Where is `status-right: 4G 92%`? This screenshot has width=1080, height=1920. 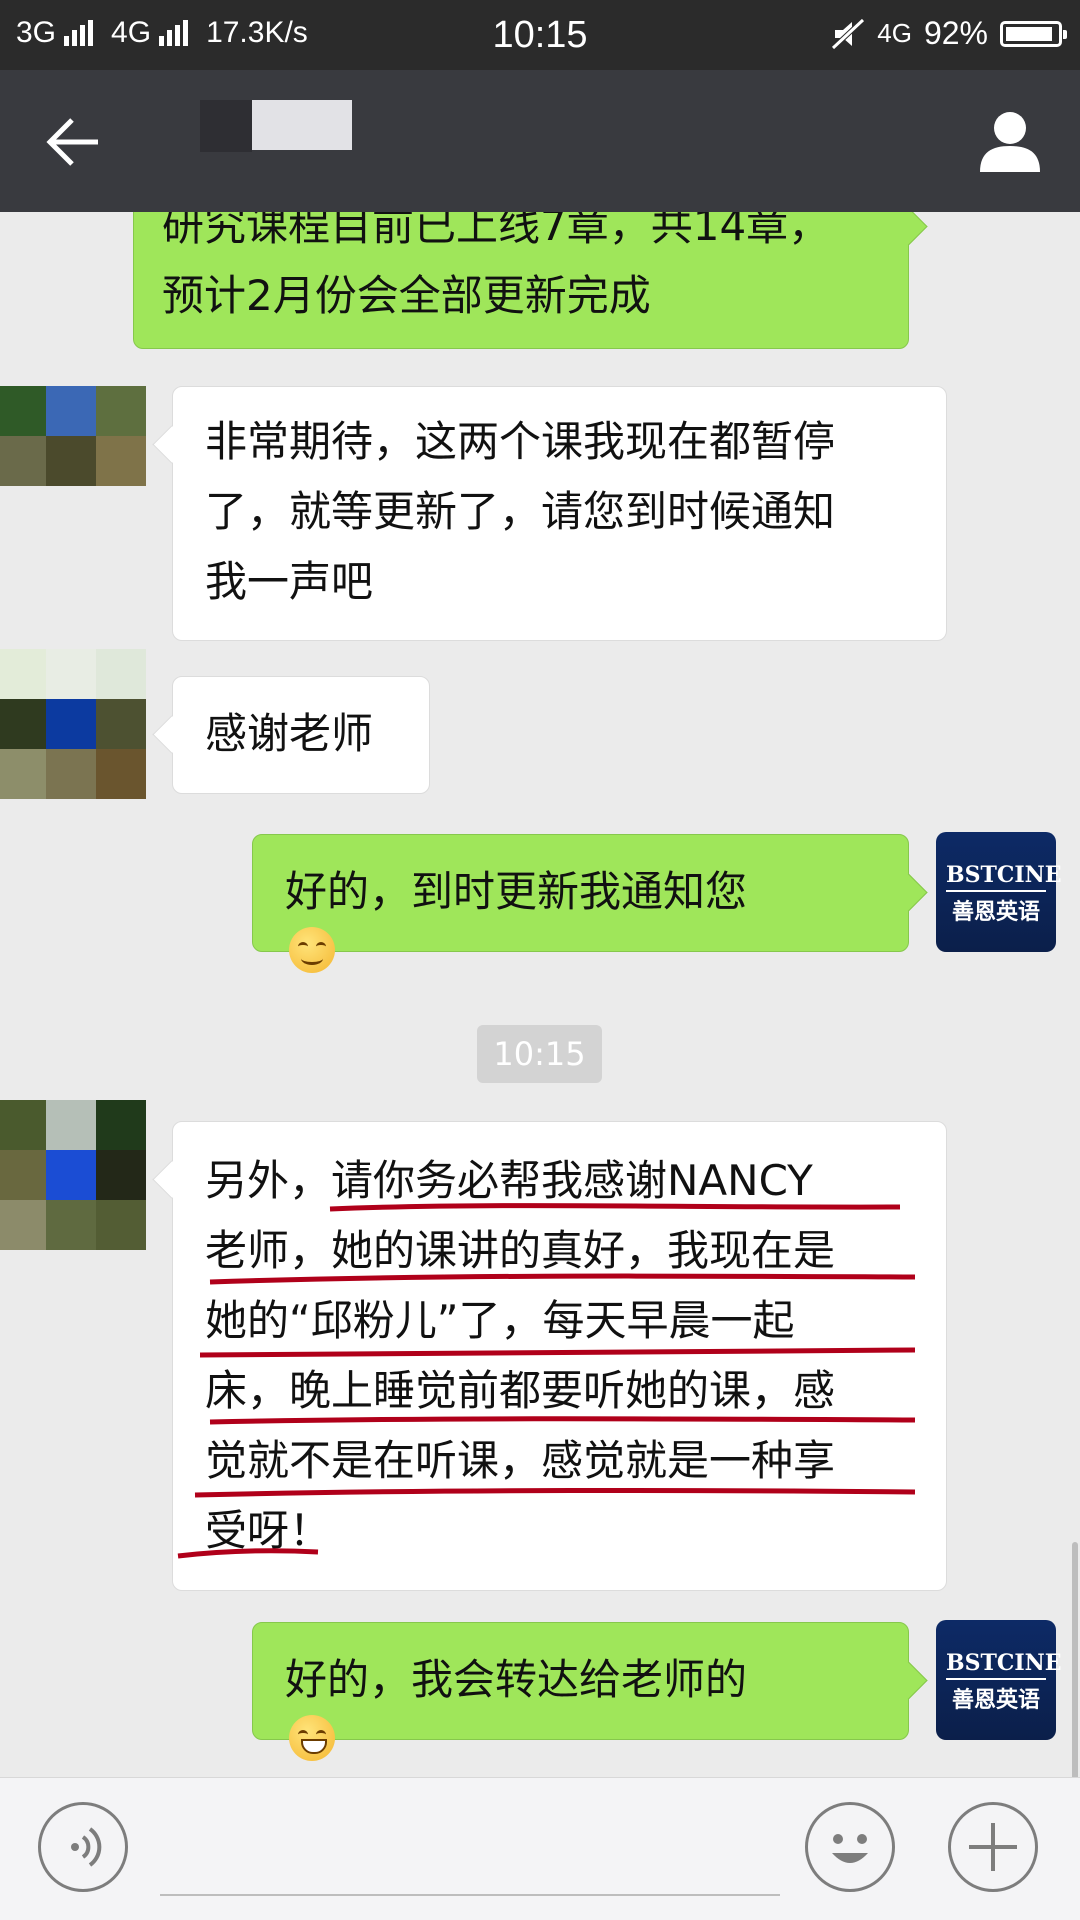 status-right: 4G 92% is located at coordinates (949, 33).